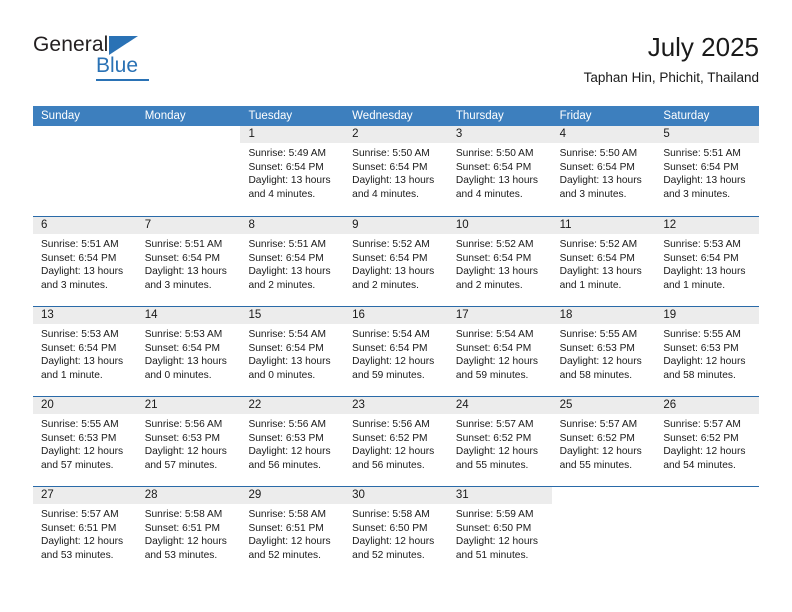  Describe the element at coordinates (80, 514) in the screenshot. I see `day-info-line: Sunrise: 5:57 AM` at that location.